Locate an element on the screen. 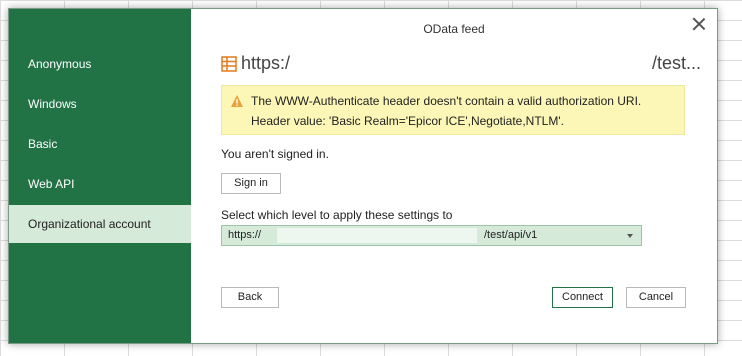 The image size is (742, 356). dialog-title: OData feed is located at coordinates (454, 29).